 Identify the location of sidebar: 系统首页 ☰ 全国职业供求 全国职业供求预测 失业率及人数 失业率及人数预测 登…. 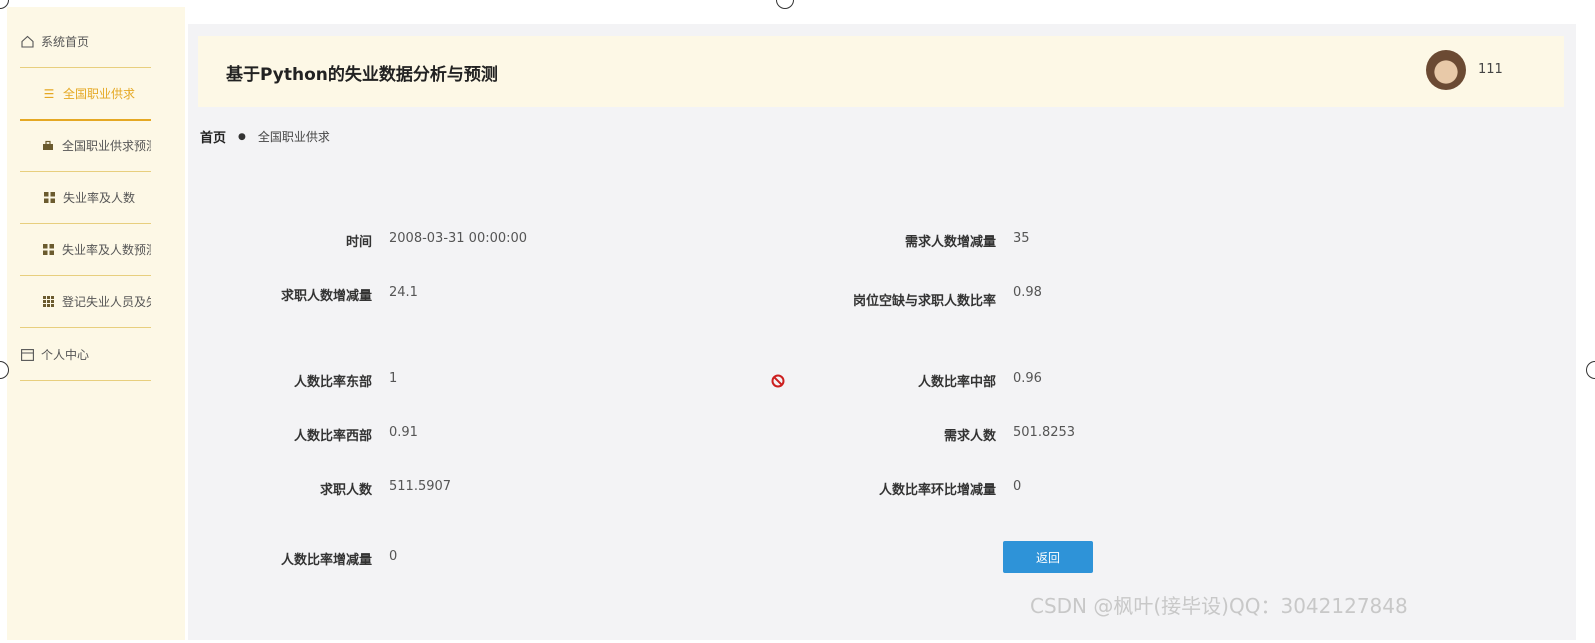
(96, 323).